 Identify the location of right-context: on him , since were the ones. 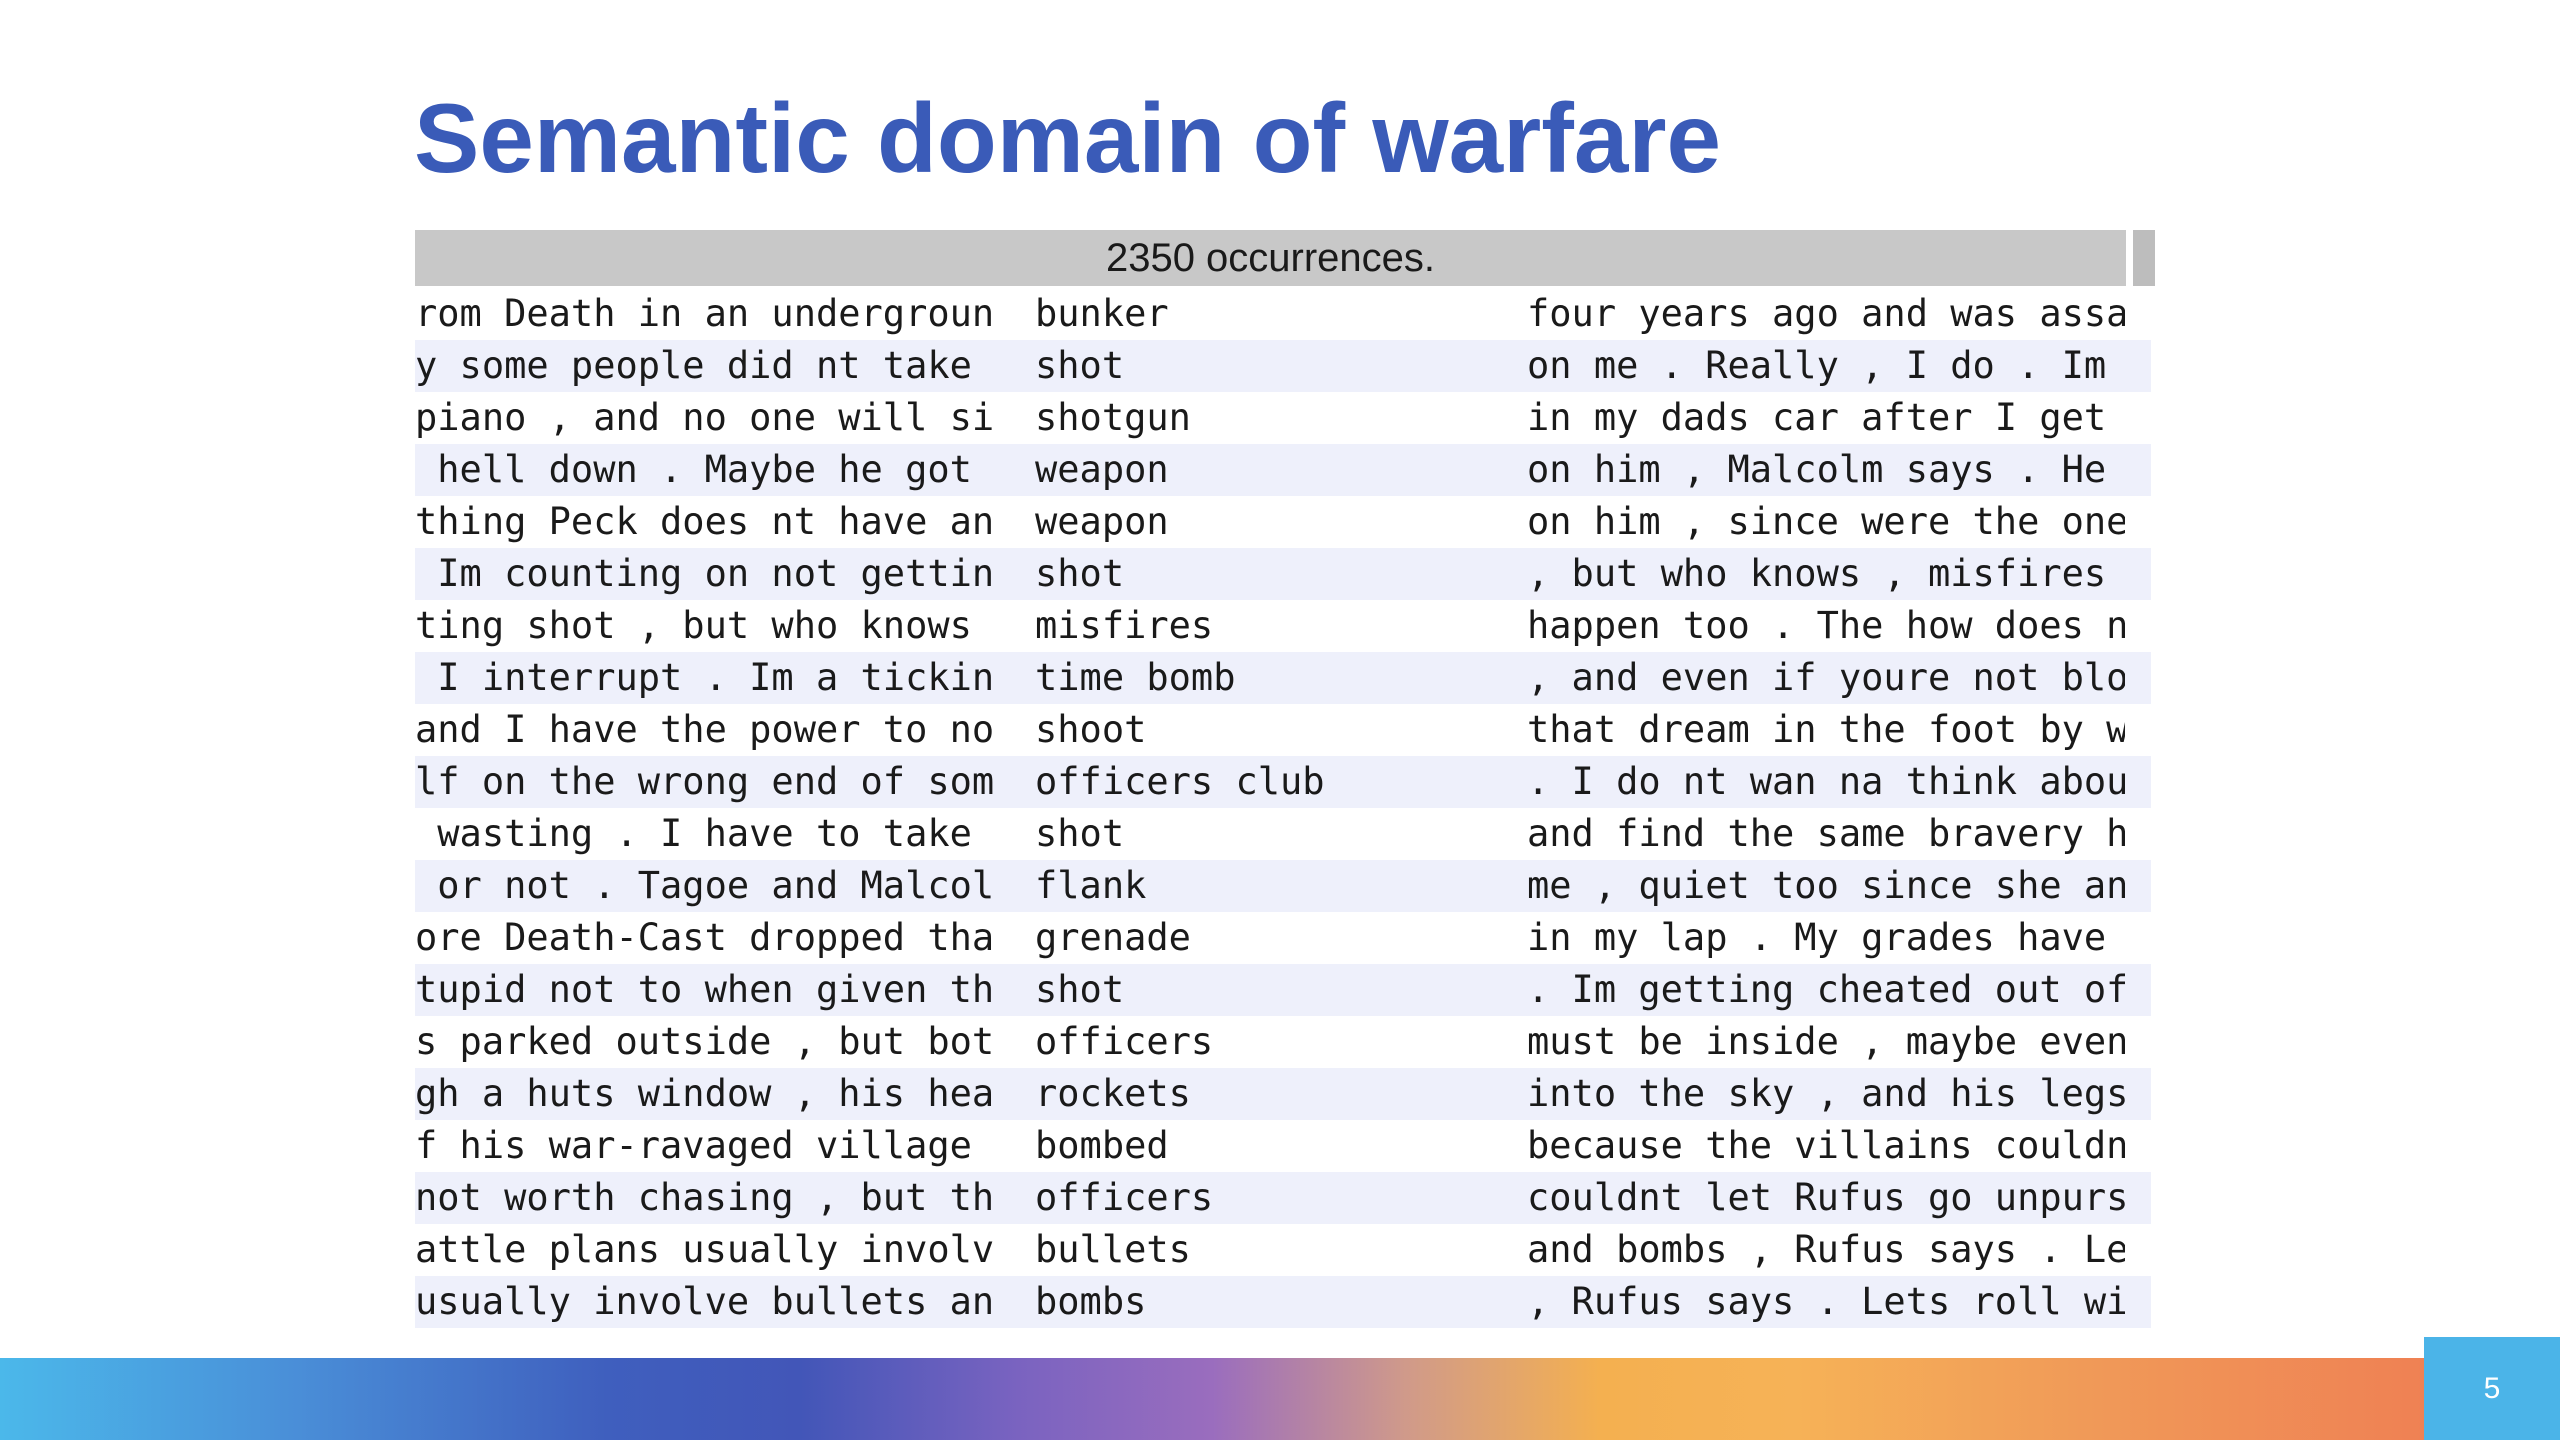
(1826, 521).